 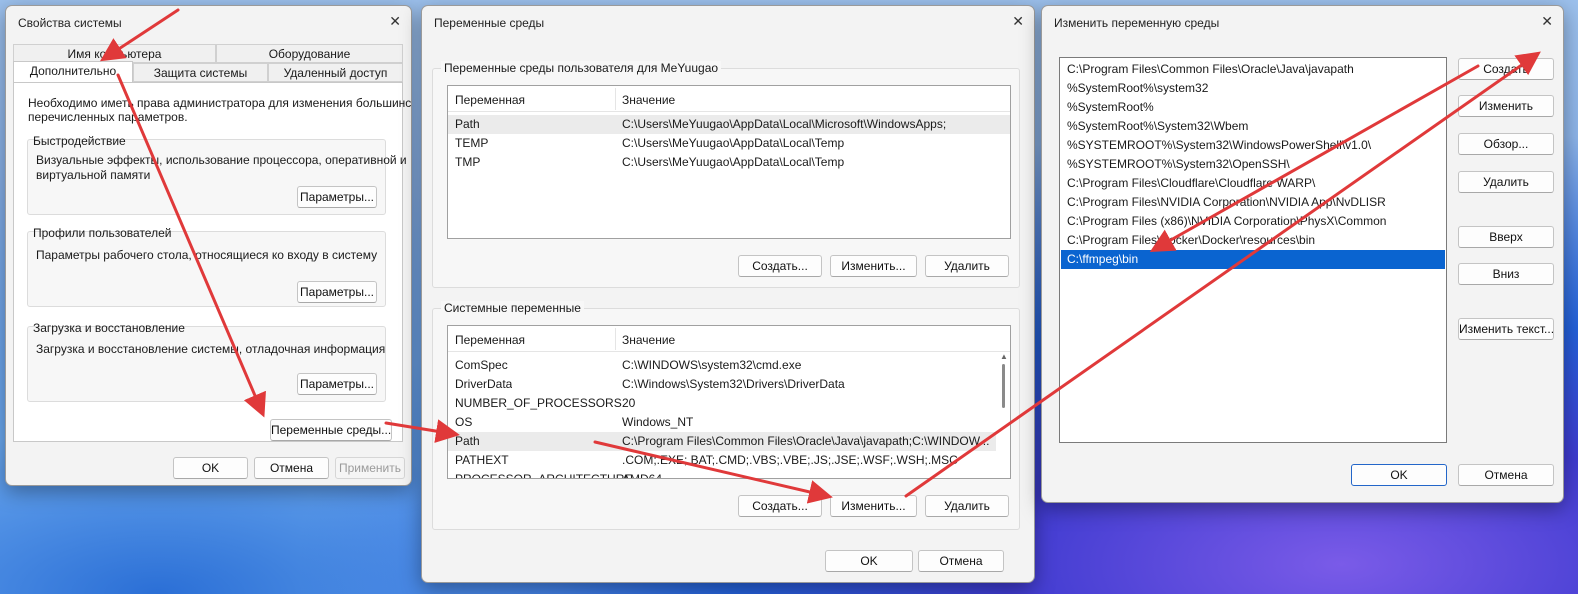 I want to click on table-row: PROCESSOR_ARCHITECTURE AMD64, so click(x=729, y=474).